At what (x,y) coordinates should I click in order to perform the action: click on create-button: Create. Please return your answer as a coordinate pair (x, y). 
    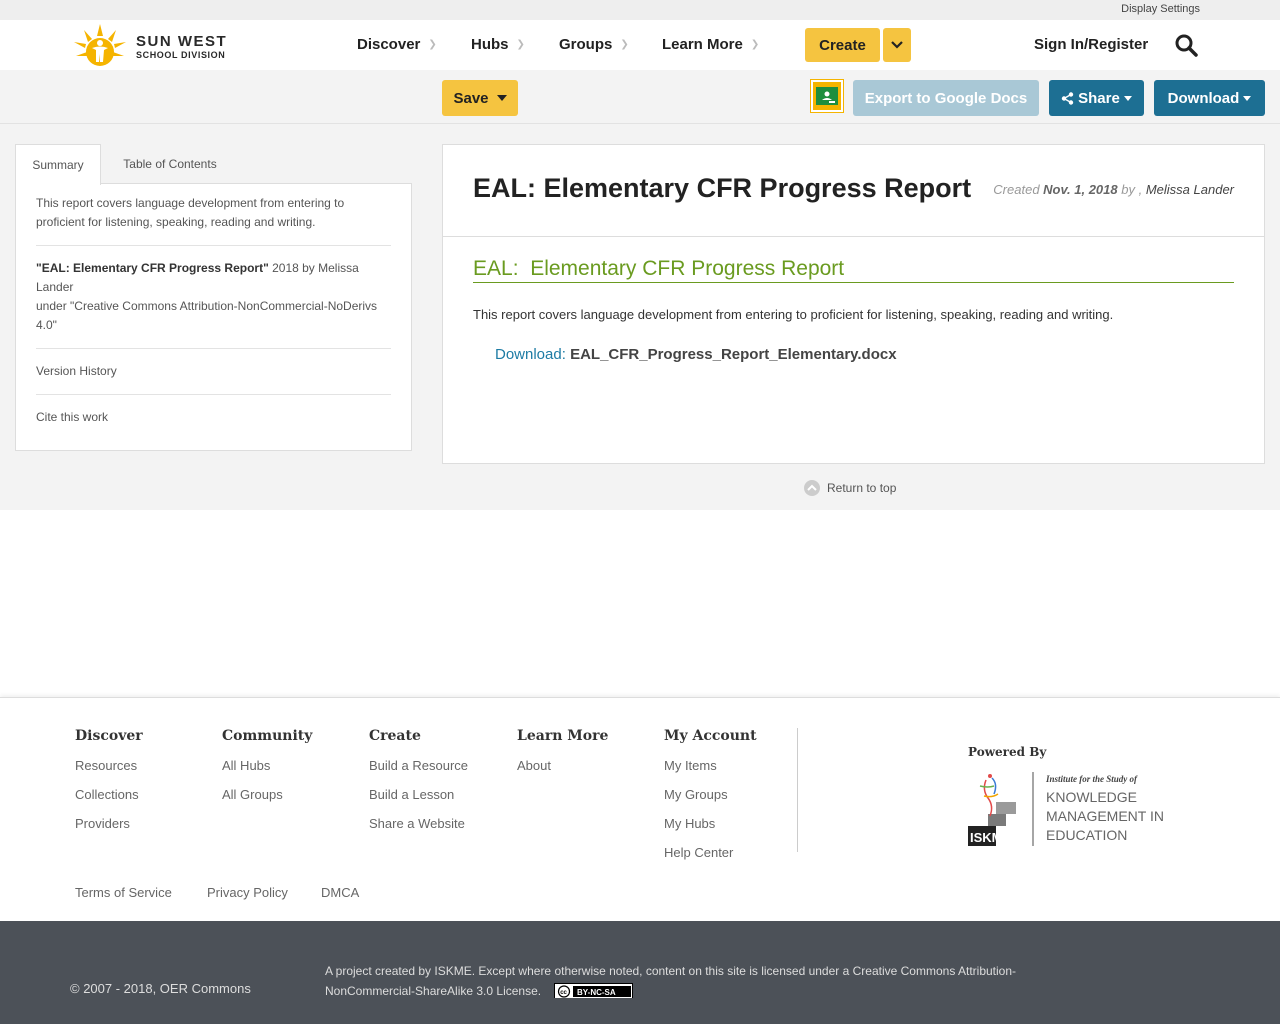
    Looking at the image, I should click on (842, 45).